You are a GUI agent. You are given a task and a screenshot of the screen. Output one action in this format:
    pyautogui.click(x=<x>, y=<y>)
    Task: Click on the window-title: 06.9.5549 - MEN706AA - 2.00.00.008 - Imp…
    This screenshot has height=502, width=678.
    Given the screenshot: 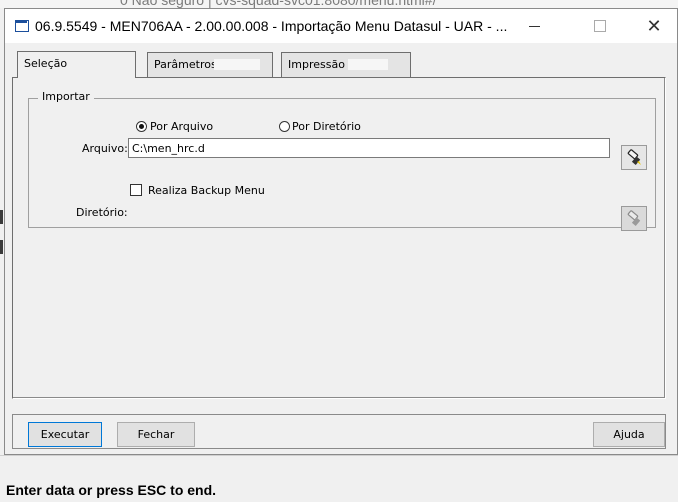 What is the action you would take?
    pyautogui.click(x=271, y=26)
    